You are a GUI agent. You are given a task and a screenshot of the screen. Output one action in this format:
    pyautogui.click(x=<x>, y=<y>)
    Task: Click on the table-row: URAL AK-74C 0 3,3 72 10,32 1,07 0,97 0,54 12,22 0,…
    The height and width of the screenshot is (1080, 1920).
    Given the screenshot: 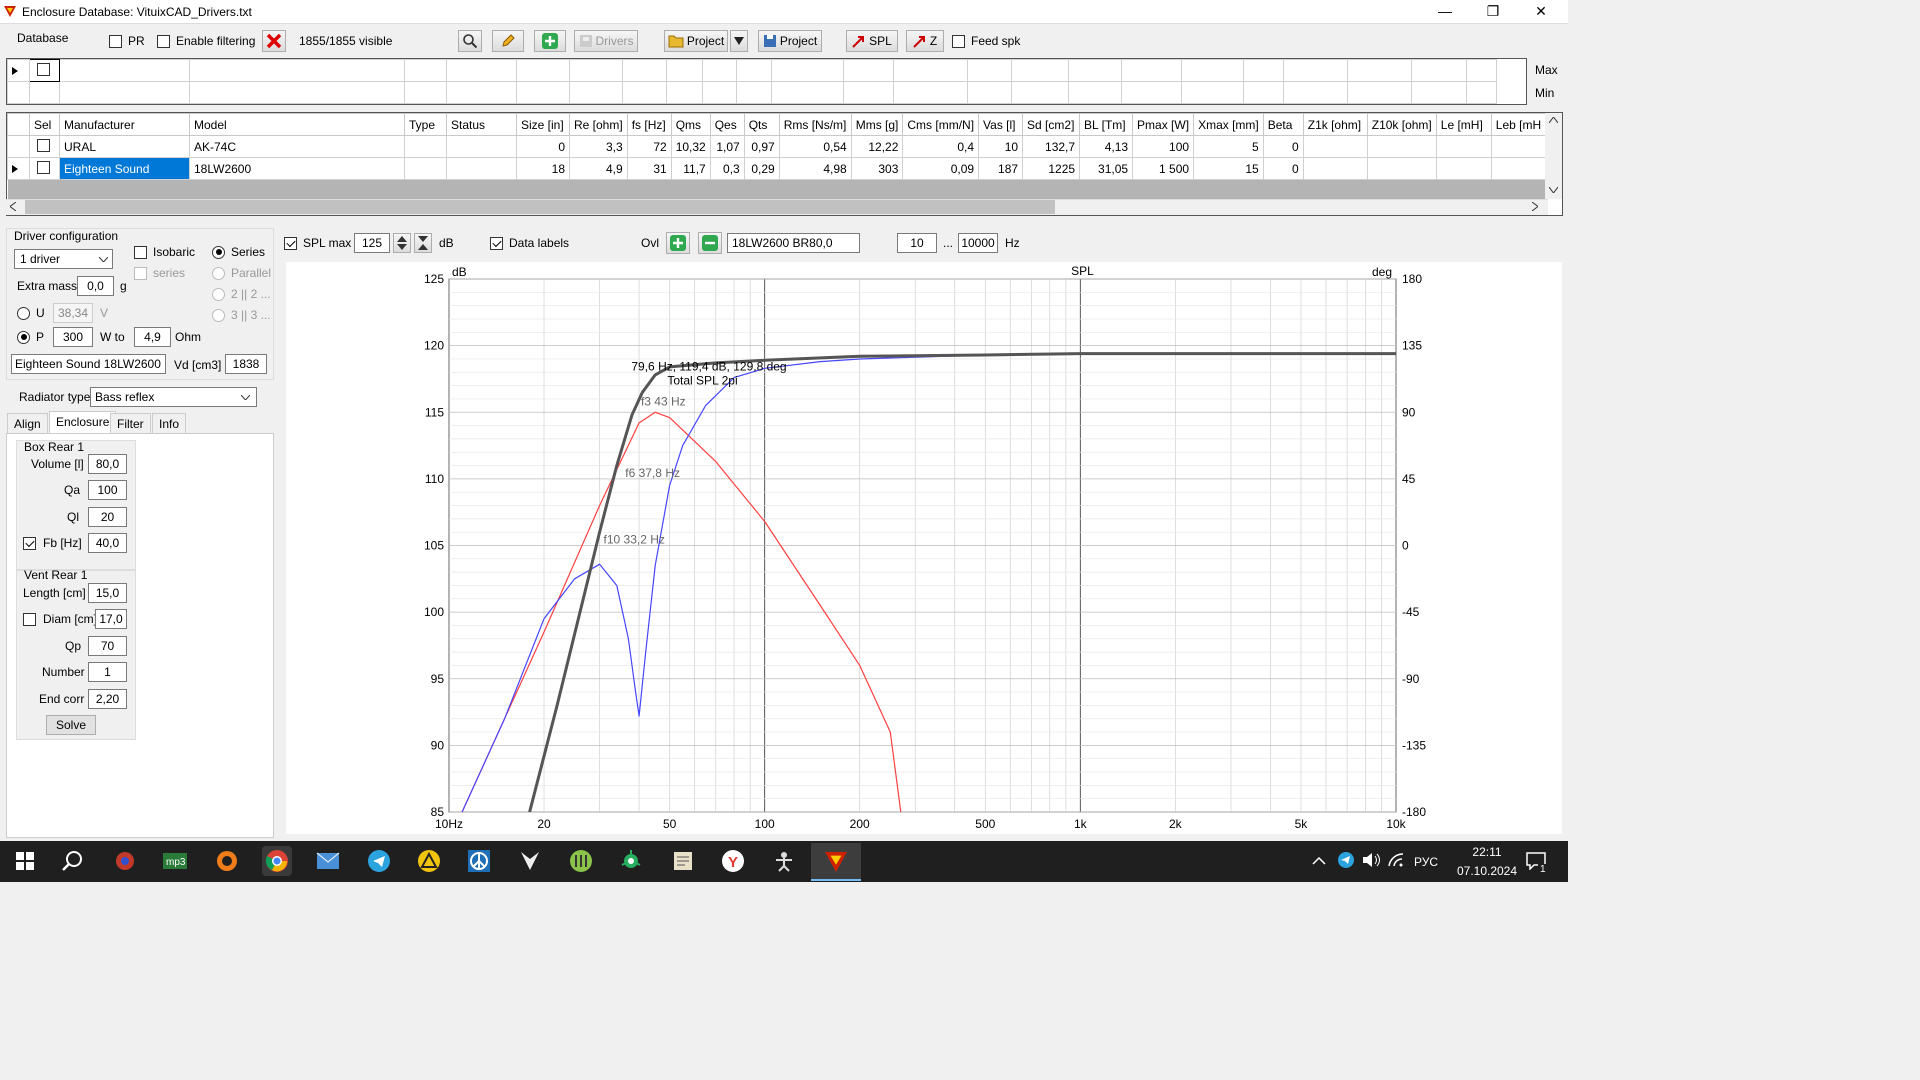 What is the action you would take?
    pyautogui.click(x=777, y=146)
    